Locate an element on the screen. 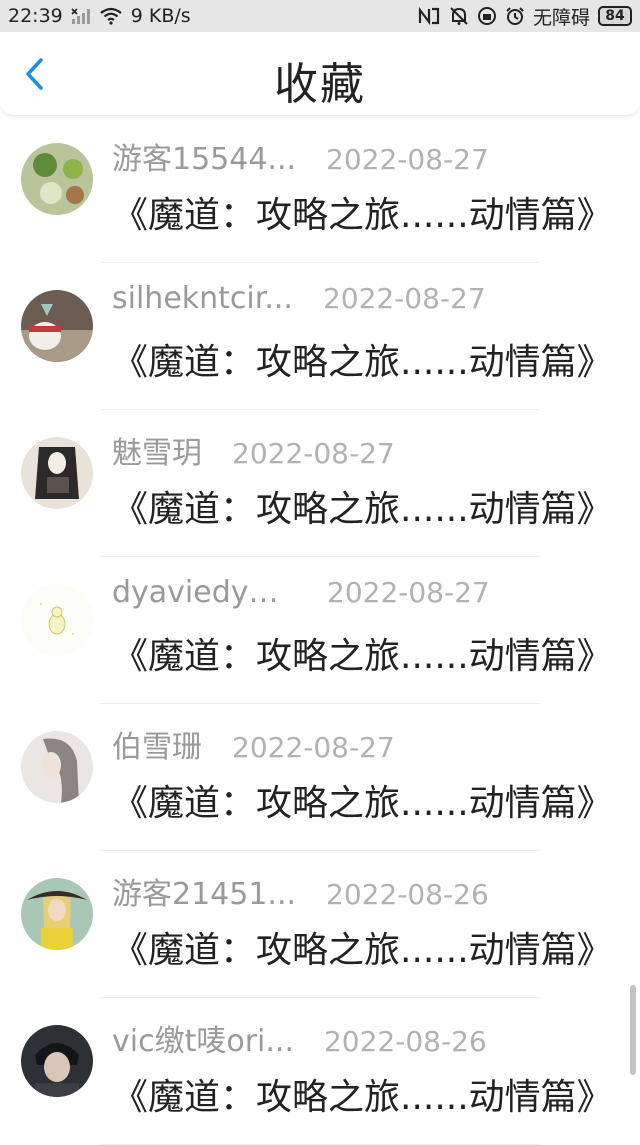 The height and width of the screenshot is (1145, 640). status-left: 22:39 9 KB/s is located at coordinates (99, 16).